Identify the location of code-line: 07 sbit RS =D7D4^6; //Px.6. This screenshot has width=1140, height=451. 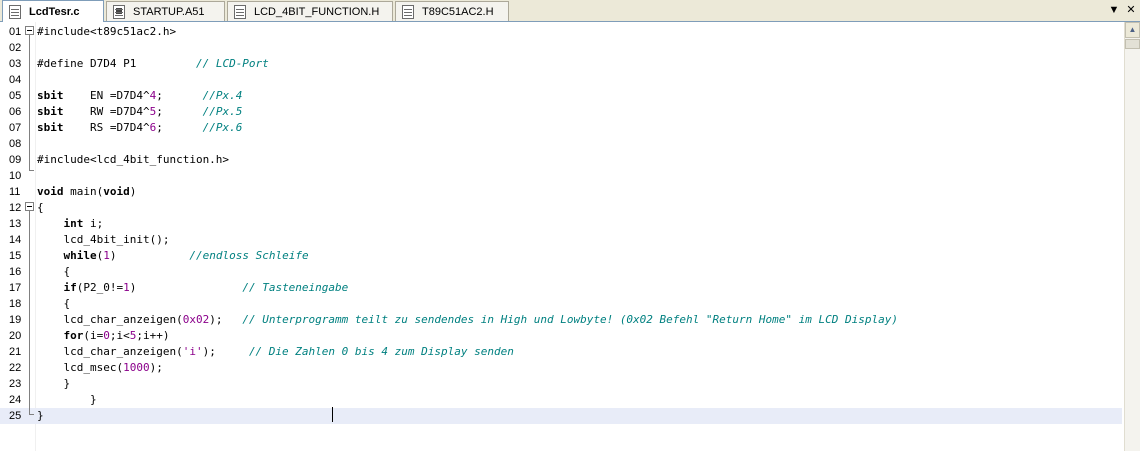
(561, 128).